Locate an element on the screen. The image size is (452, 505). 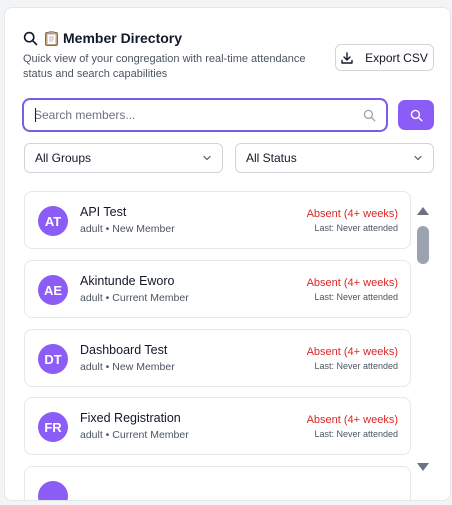
member-name: Akintunde Eworo is located at coordinates (127, 281).